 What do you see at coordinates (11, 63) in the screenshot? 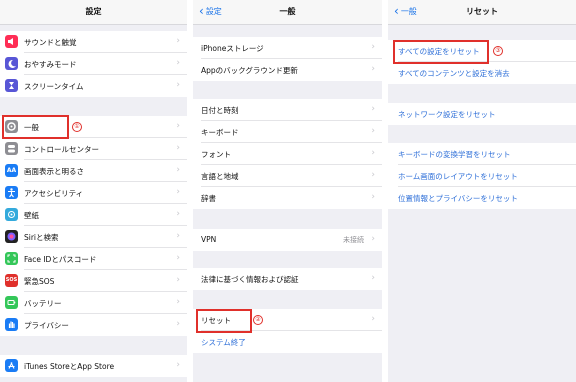
I see `moon-icon` at bounding box center [11, 63].